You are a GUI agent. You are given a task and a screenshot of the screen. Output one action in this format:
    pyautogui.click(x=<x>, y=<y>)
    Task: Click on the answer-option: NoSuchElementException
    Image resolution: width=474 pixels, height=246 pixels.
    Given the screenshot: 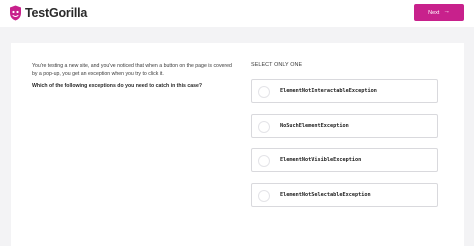 What is the action you would take?
    pyautogui.click(x=344, y=126)
    